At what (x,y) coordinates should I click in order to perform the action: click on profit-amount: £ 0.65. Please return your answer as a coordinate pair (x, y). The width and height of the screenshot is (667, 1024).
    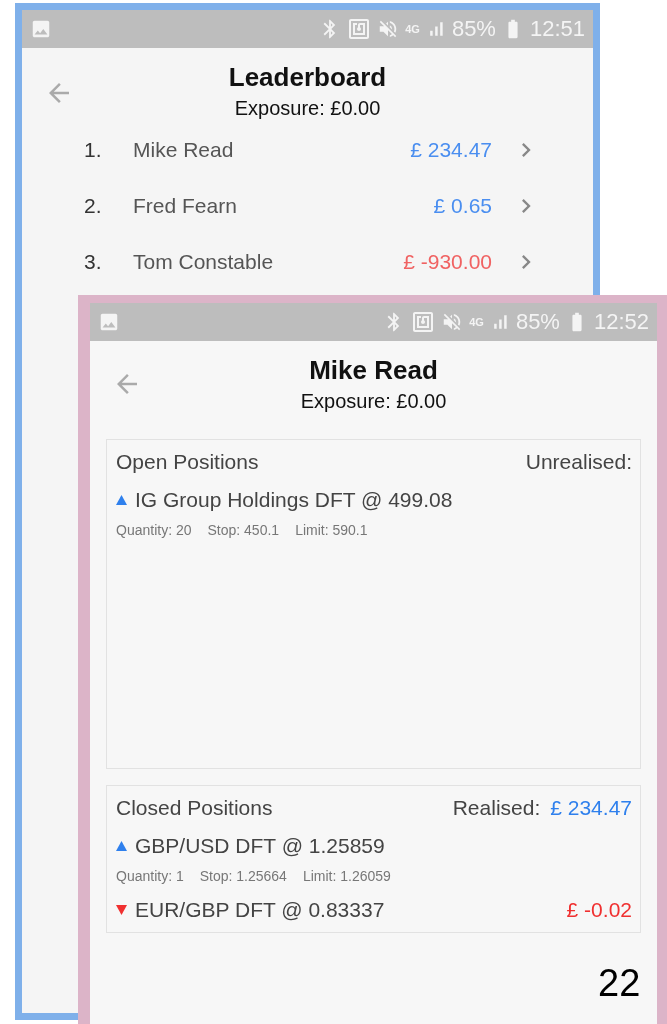
    Looking at the image, I should click on (462, 206).